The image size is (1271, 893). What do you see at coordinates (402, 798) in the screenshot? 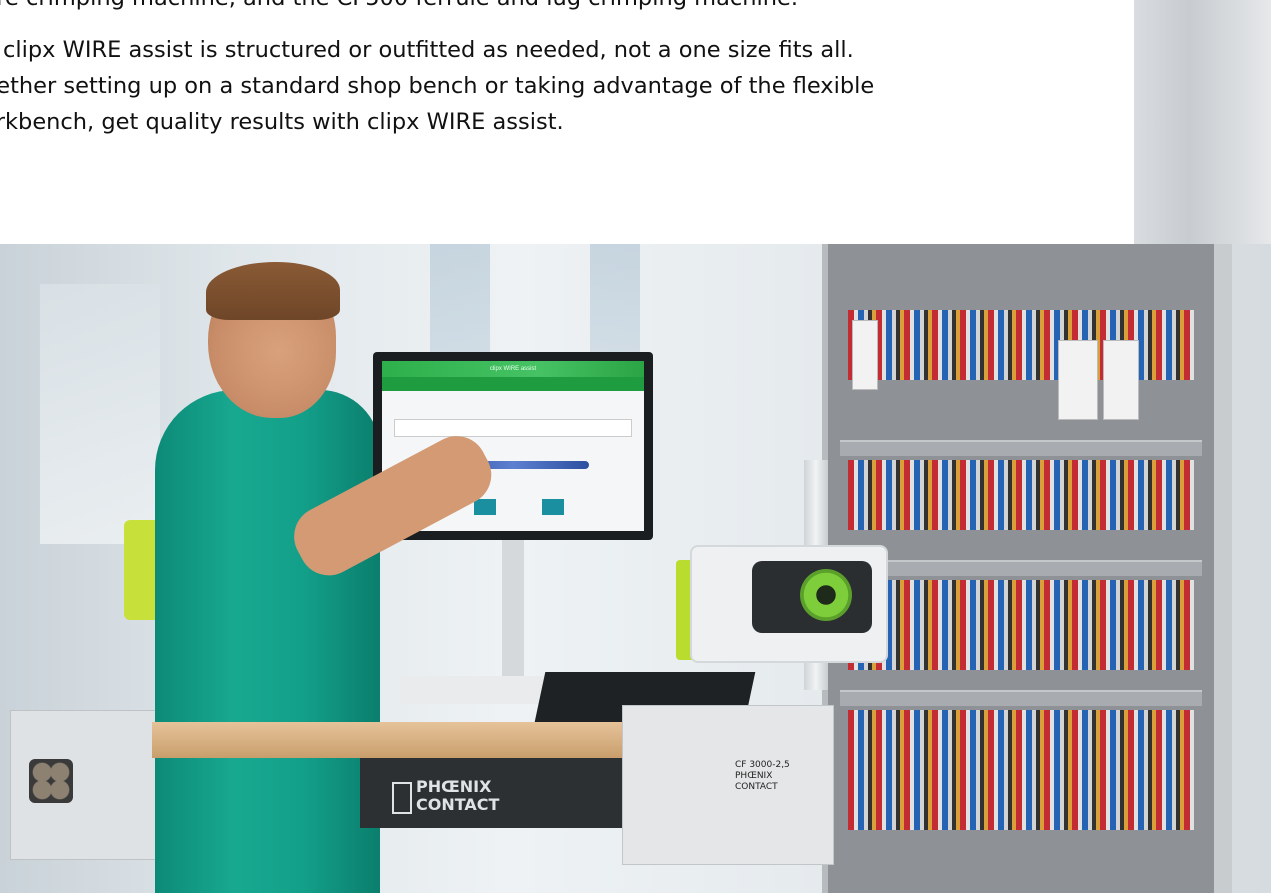
I see `brand-logo-icon` at bounding box center [402, 798].